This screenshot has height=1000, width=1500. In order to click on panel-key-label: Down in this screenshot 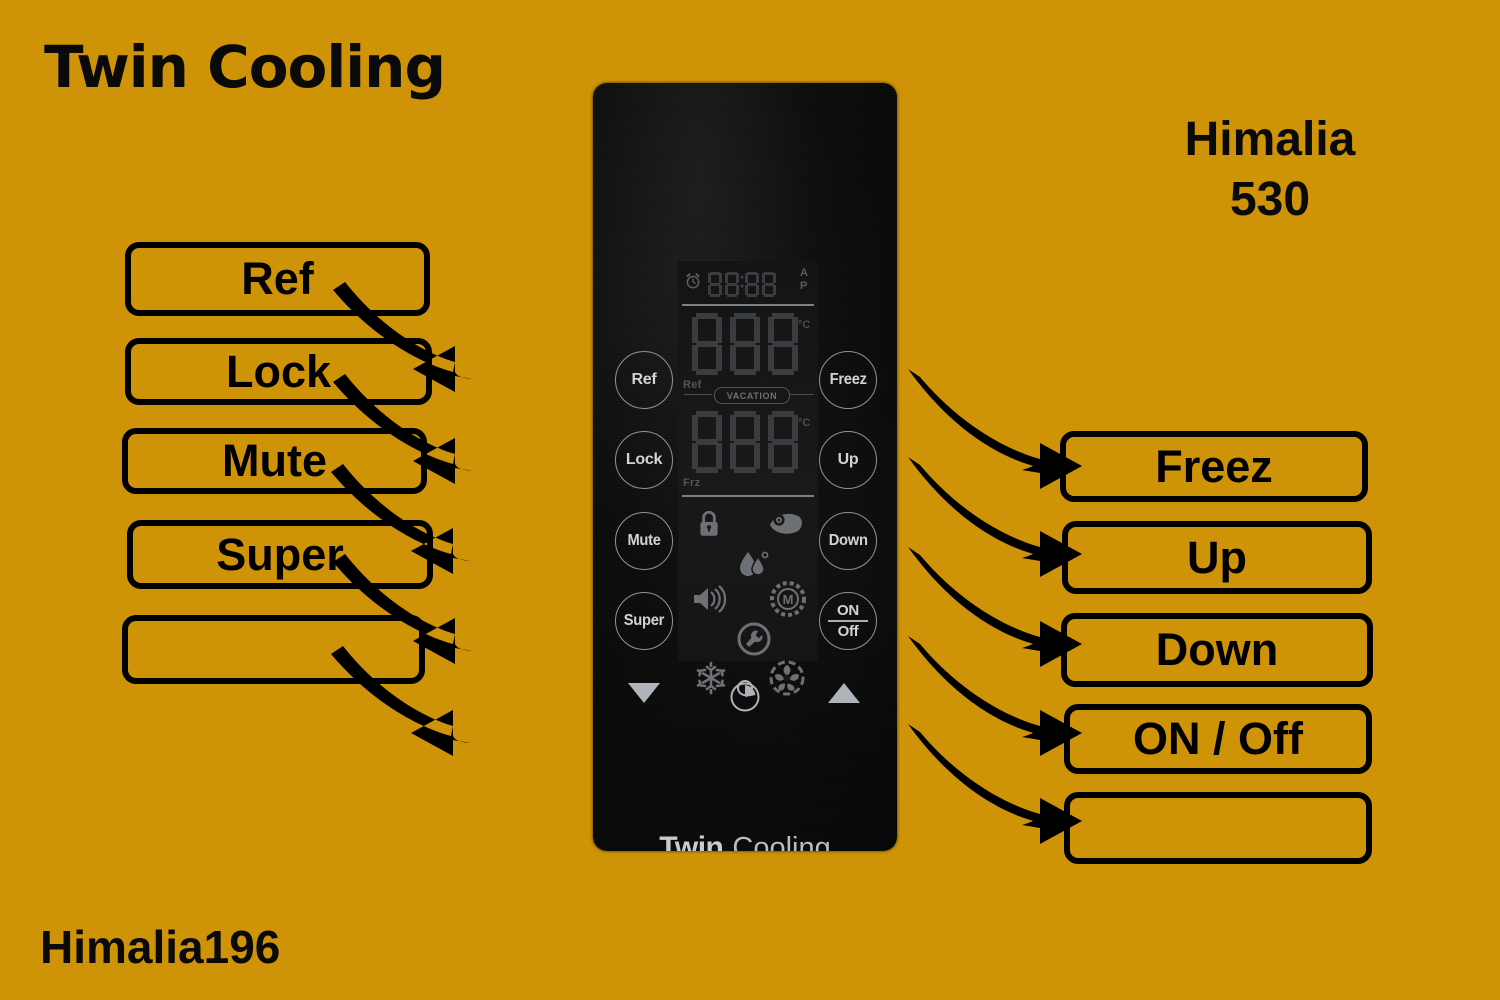, I will do `click(848, 540)`.